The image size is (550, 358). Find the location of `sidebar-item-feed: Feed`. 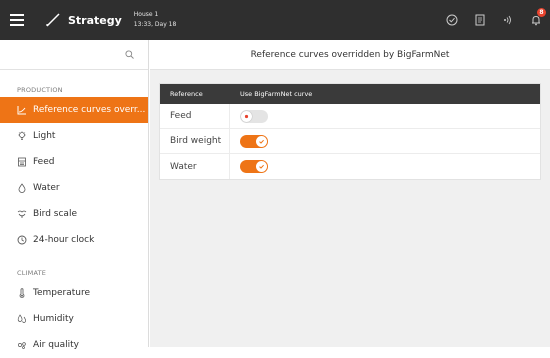

sidebar-item-feed: Feed is located at coordinates (74, 162).